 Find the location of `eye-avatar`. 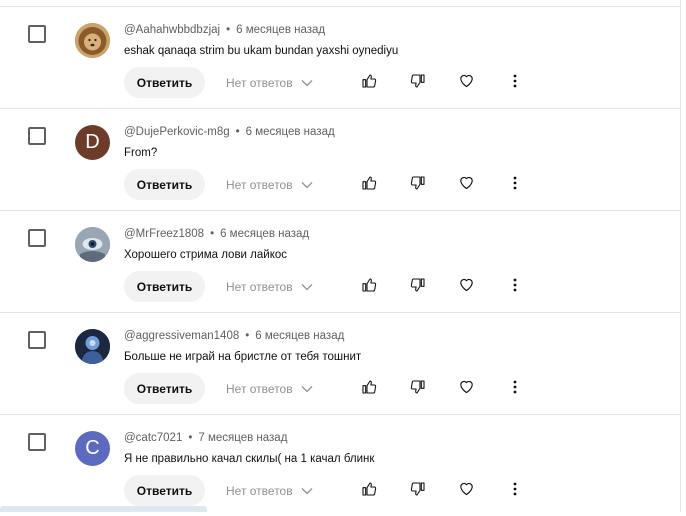

eye-avatar is located at coordinates (92, 244).